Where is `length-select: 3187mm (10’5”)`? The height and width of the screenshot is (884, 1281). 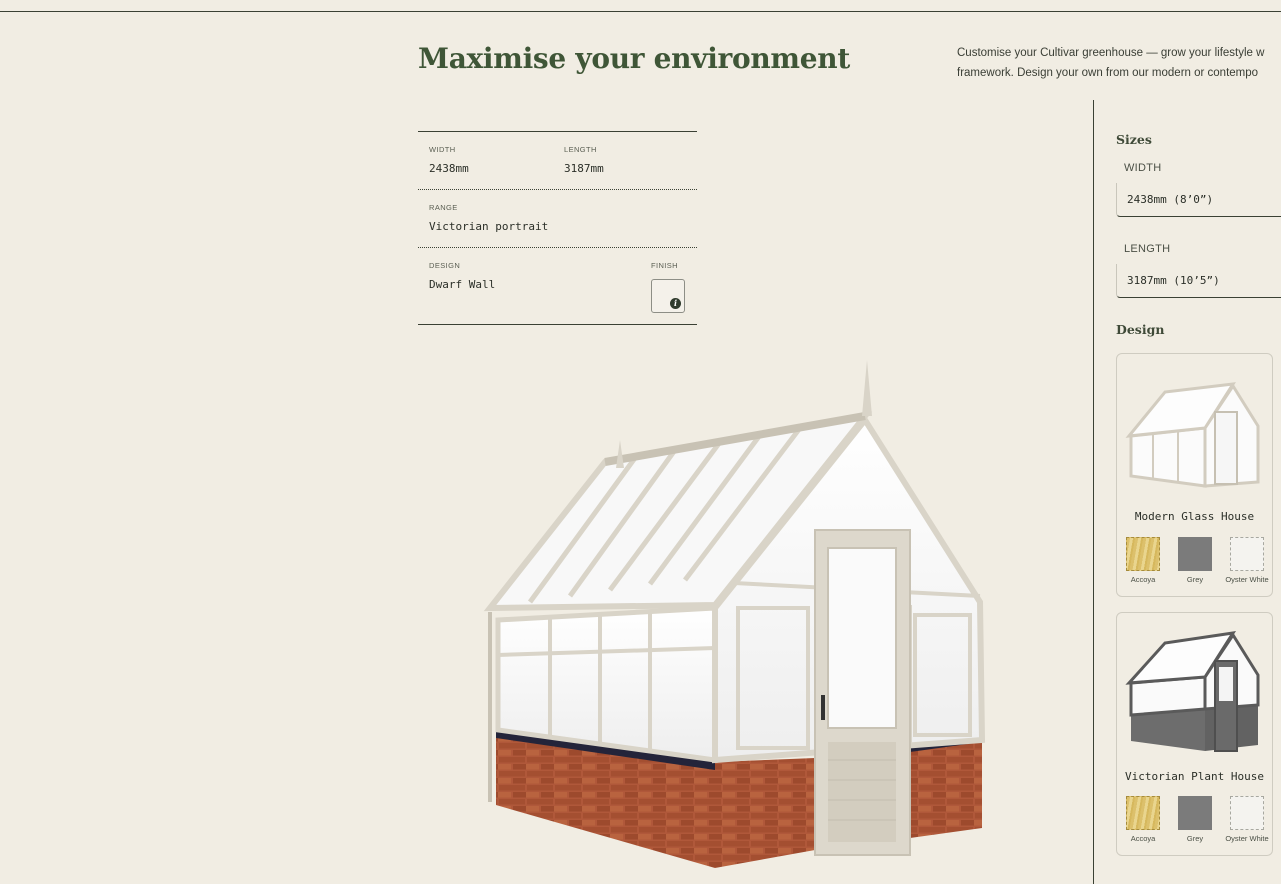
length-select: 3187mm (10’5”) is located at coordinates (1198, 281).